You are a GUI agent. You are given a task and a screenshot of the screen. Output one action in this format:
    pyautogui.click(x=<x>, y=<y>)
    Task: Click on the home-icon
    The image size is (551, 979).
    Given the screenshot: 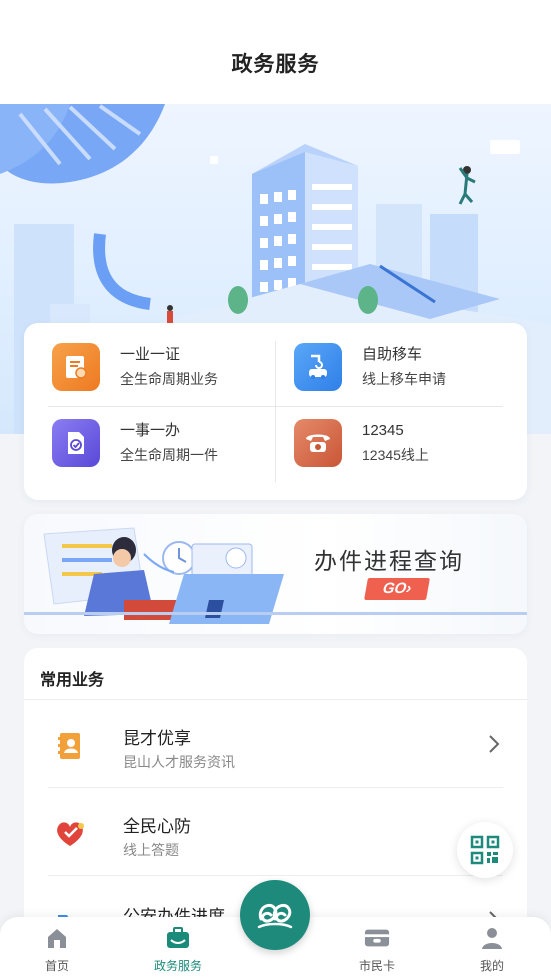 What is the action you would take?
    pyautogui.click(x=57, y=938)
    